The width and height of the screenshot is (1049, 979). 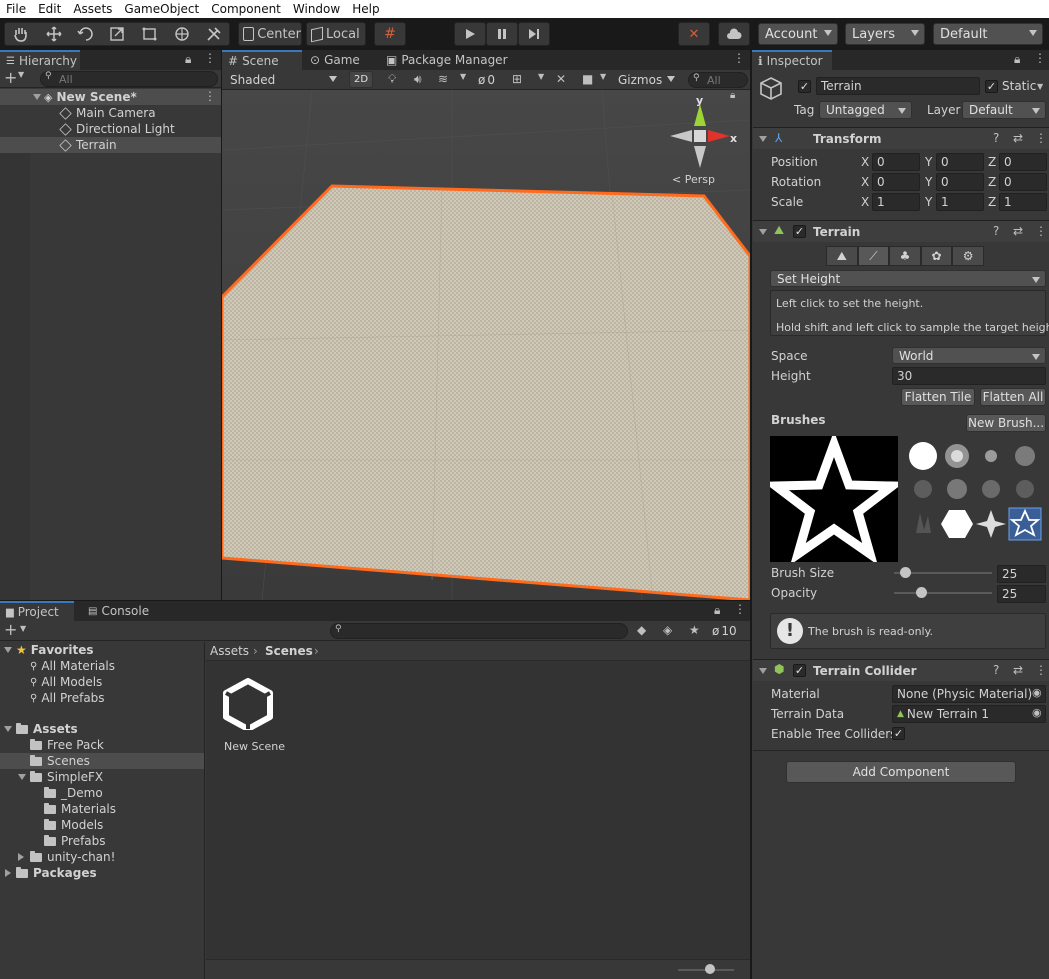 What do you see at coordinates (1037, 712) in the screenshot?
I see `object-picker-icon: ◉` at bounding box center [1037, 712].